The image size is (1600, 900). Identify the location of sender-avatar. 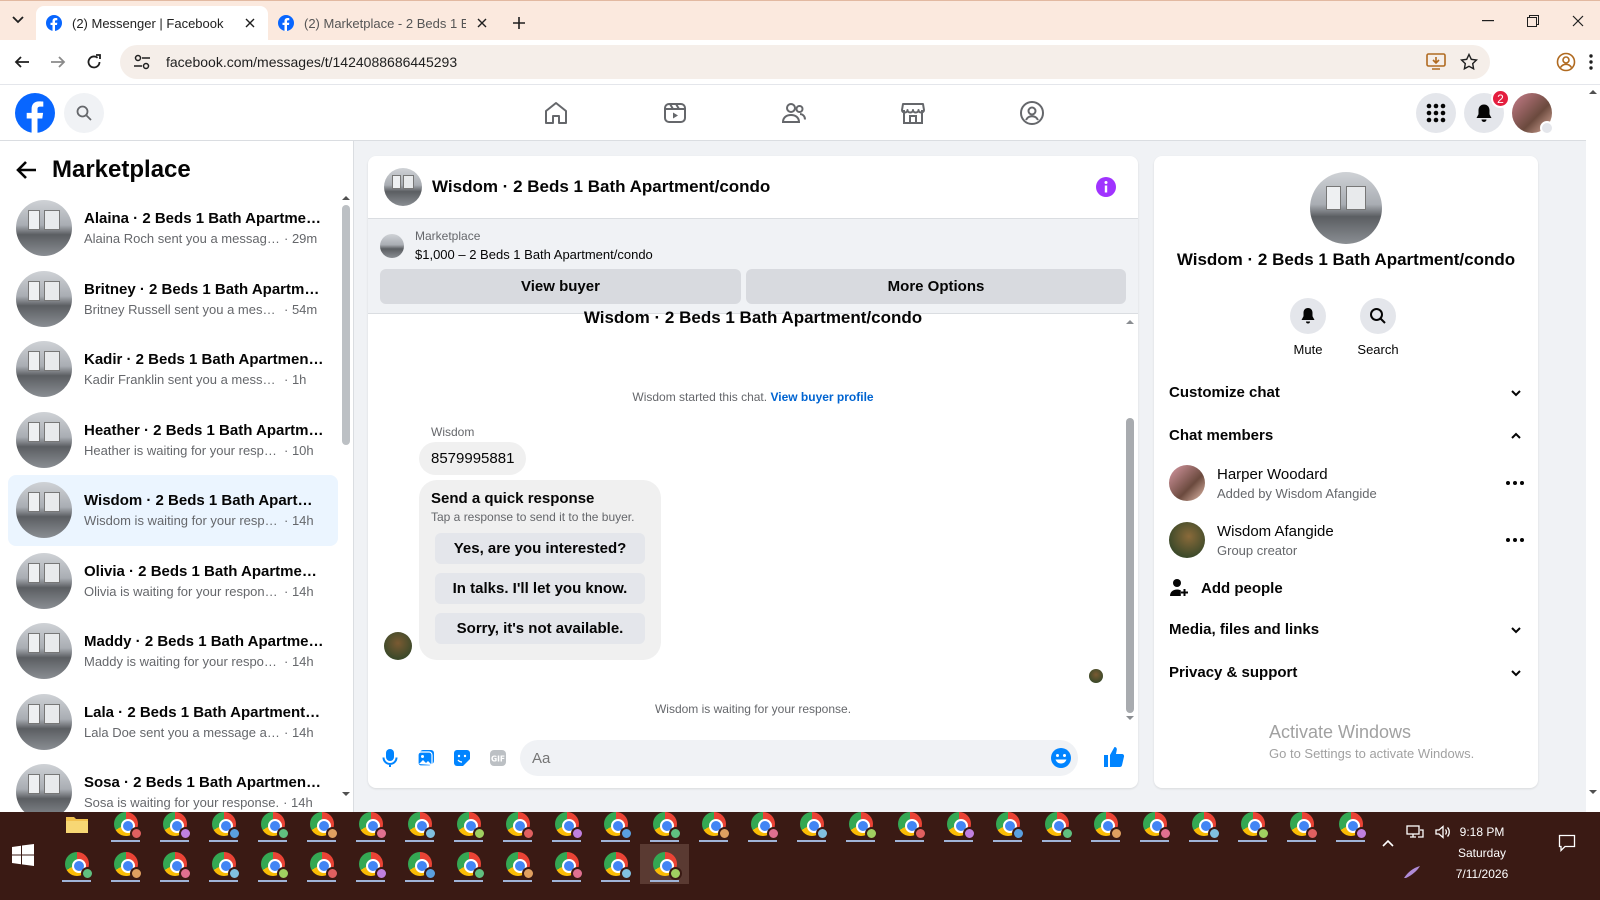
(398, 646).